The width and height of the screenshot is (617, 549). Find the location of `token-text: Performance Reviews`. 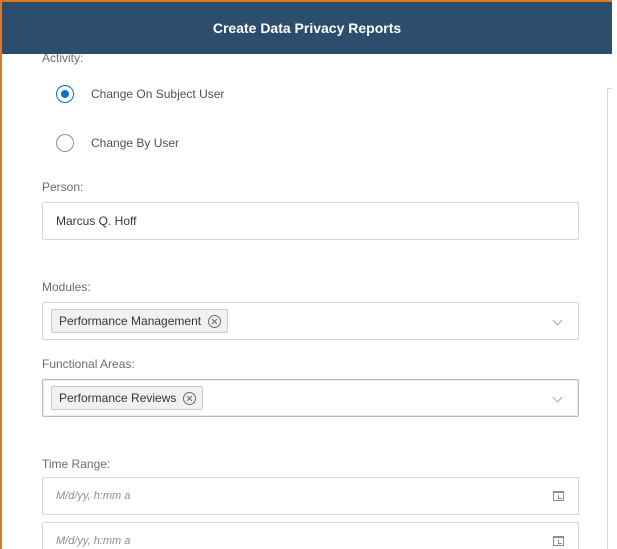

token-text: Performance Reviews is located at coordinates (118, 398).